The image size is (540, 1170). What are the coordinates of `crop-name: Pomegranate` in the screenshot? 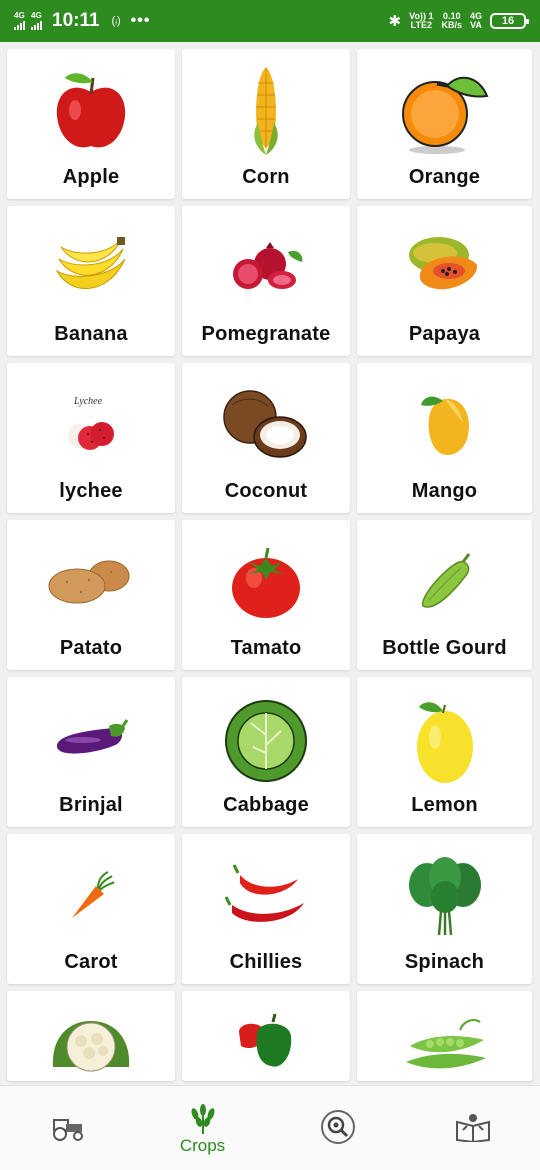 It's located at (266, 334).